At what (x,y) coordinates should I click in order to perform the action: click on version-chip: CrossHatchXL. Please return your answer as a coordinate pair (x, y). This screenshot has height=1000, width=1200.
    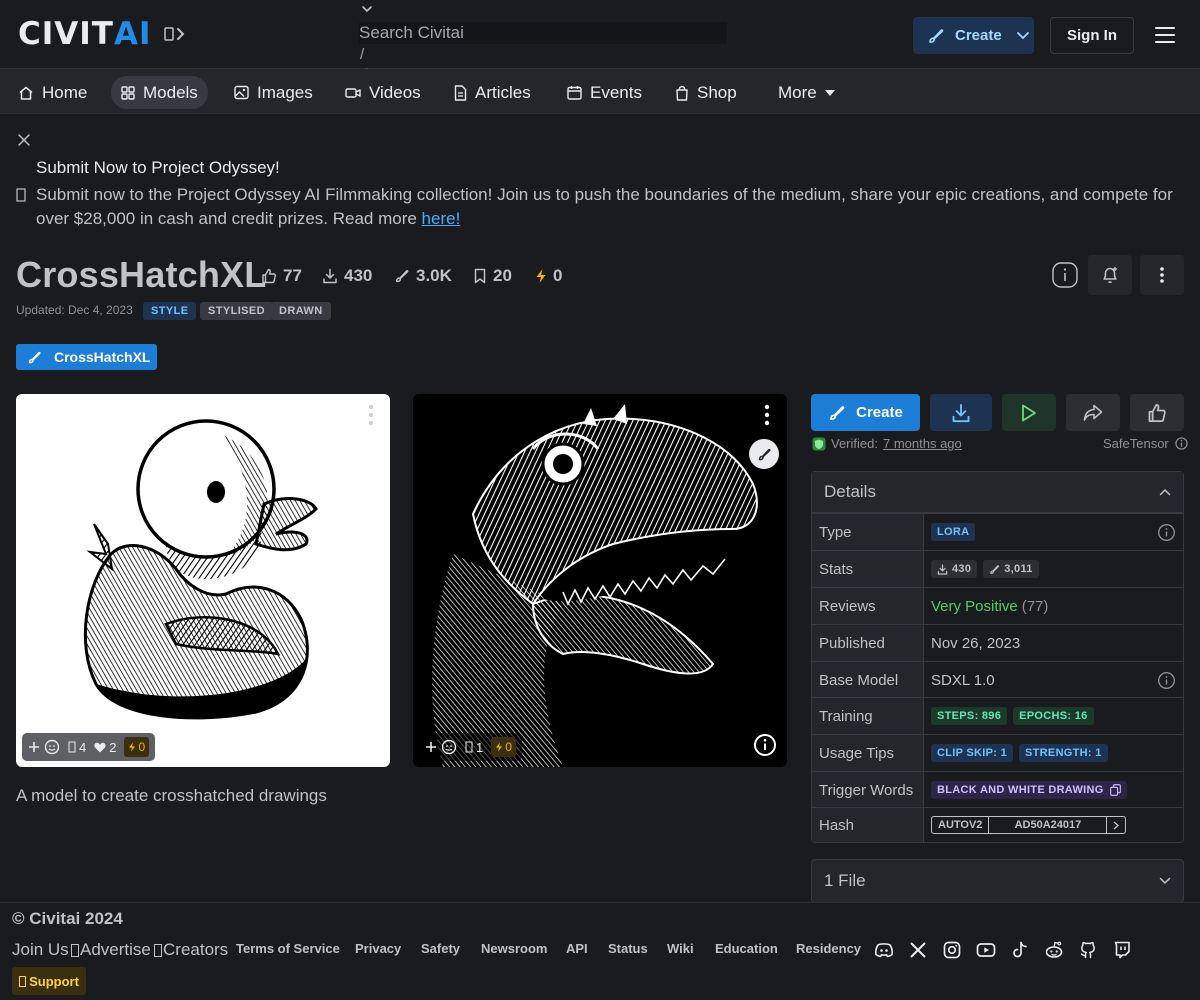
    Looking at the image, I should click on (86, 357).